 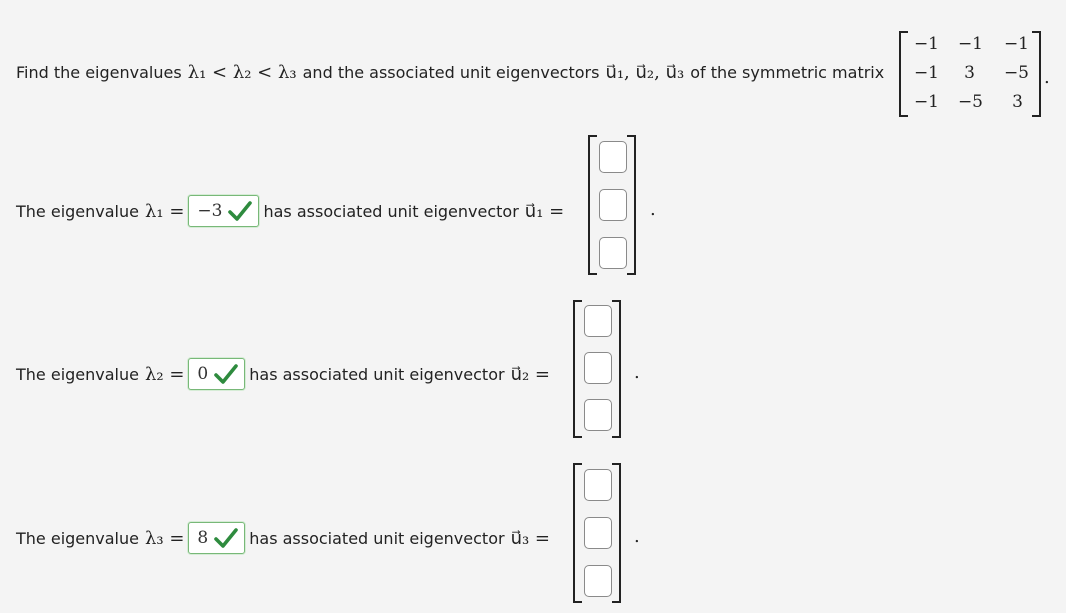 I want to click on vector-u3: u⃗₃ =, so click(x=530, y=538).